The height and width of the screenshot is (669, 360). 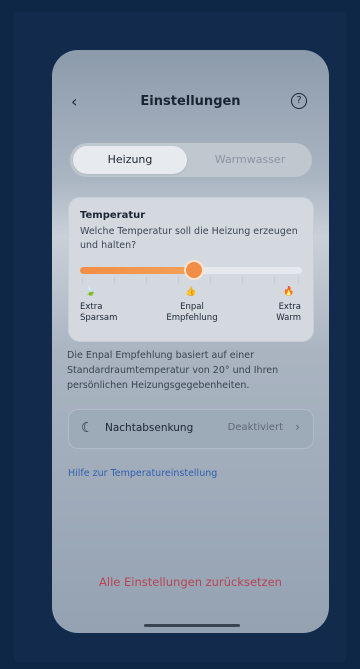 I want to click on night-setback-value: Deaktiviert, so click(x=255, y=427).